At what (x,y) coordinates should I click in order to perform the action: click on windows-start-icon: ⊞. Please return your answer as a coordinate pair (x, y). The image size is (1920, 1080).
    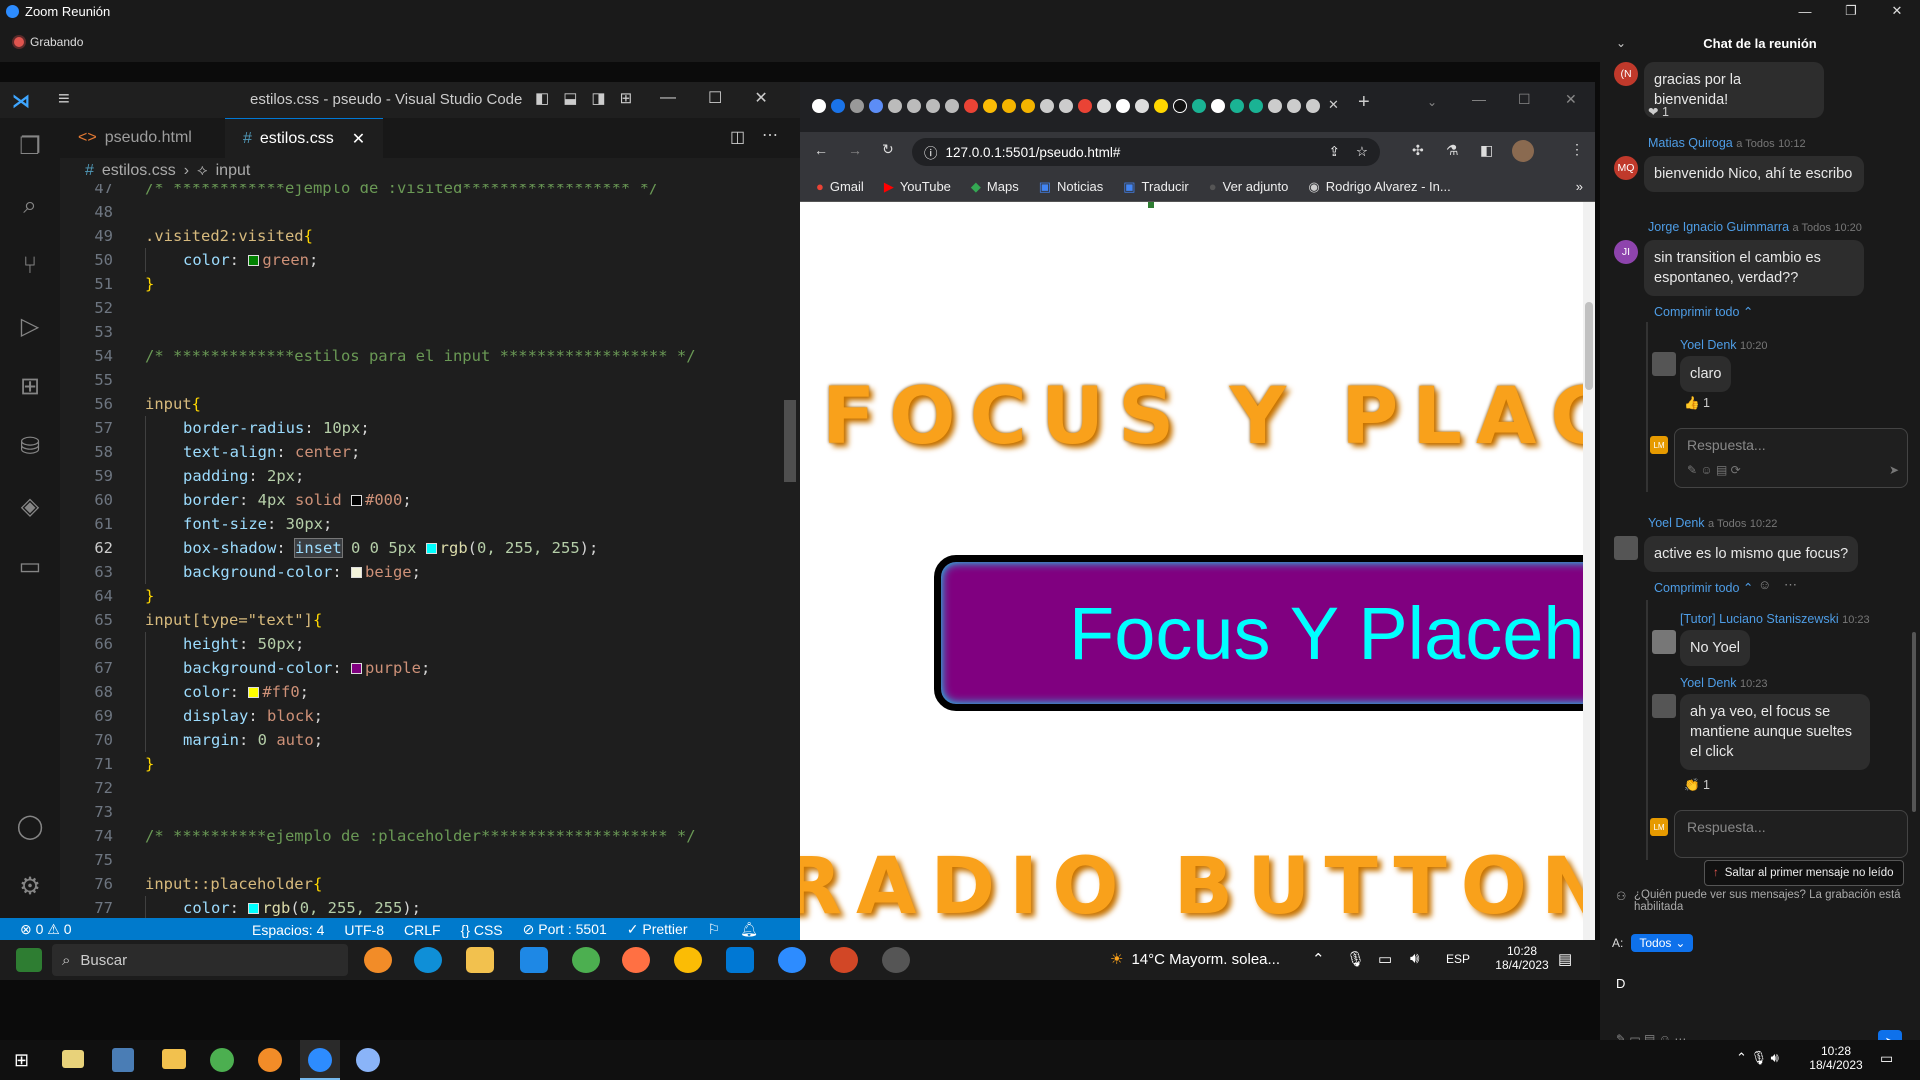
    Looking at the image, I should click on (21, 1060).